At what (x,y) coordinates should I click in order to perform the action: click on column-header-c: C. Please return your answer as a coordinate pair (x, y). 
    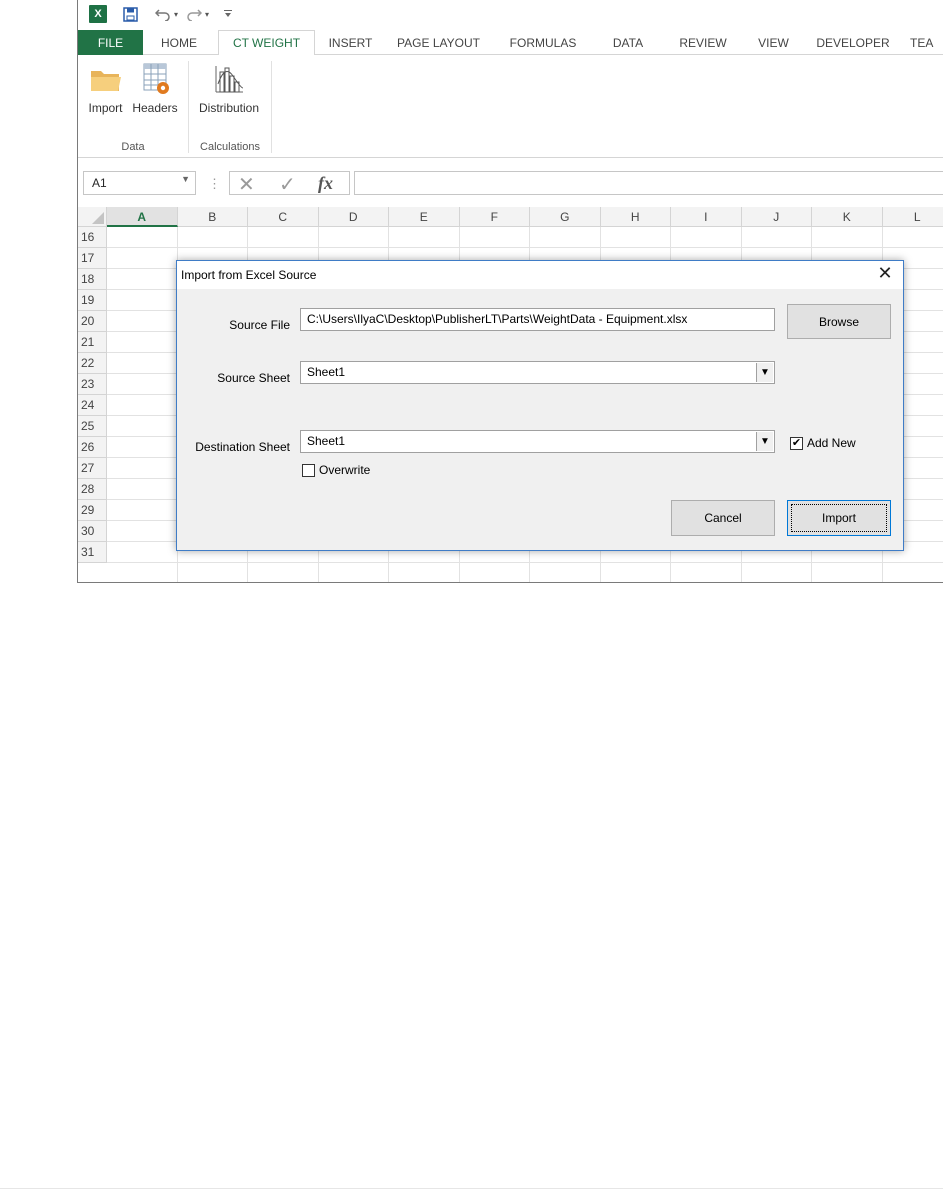
    Looking at the image, I should click on (283, 217).